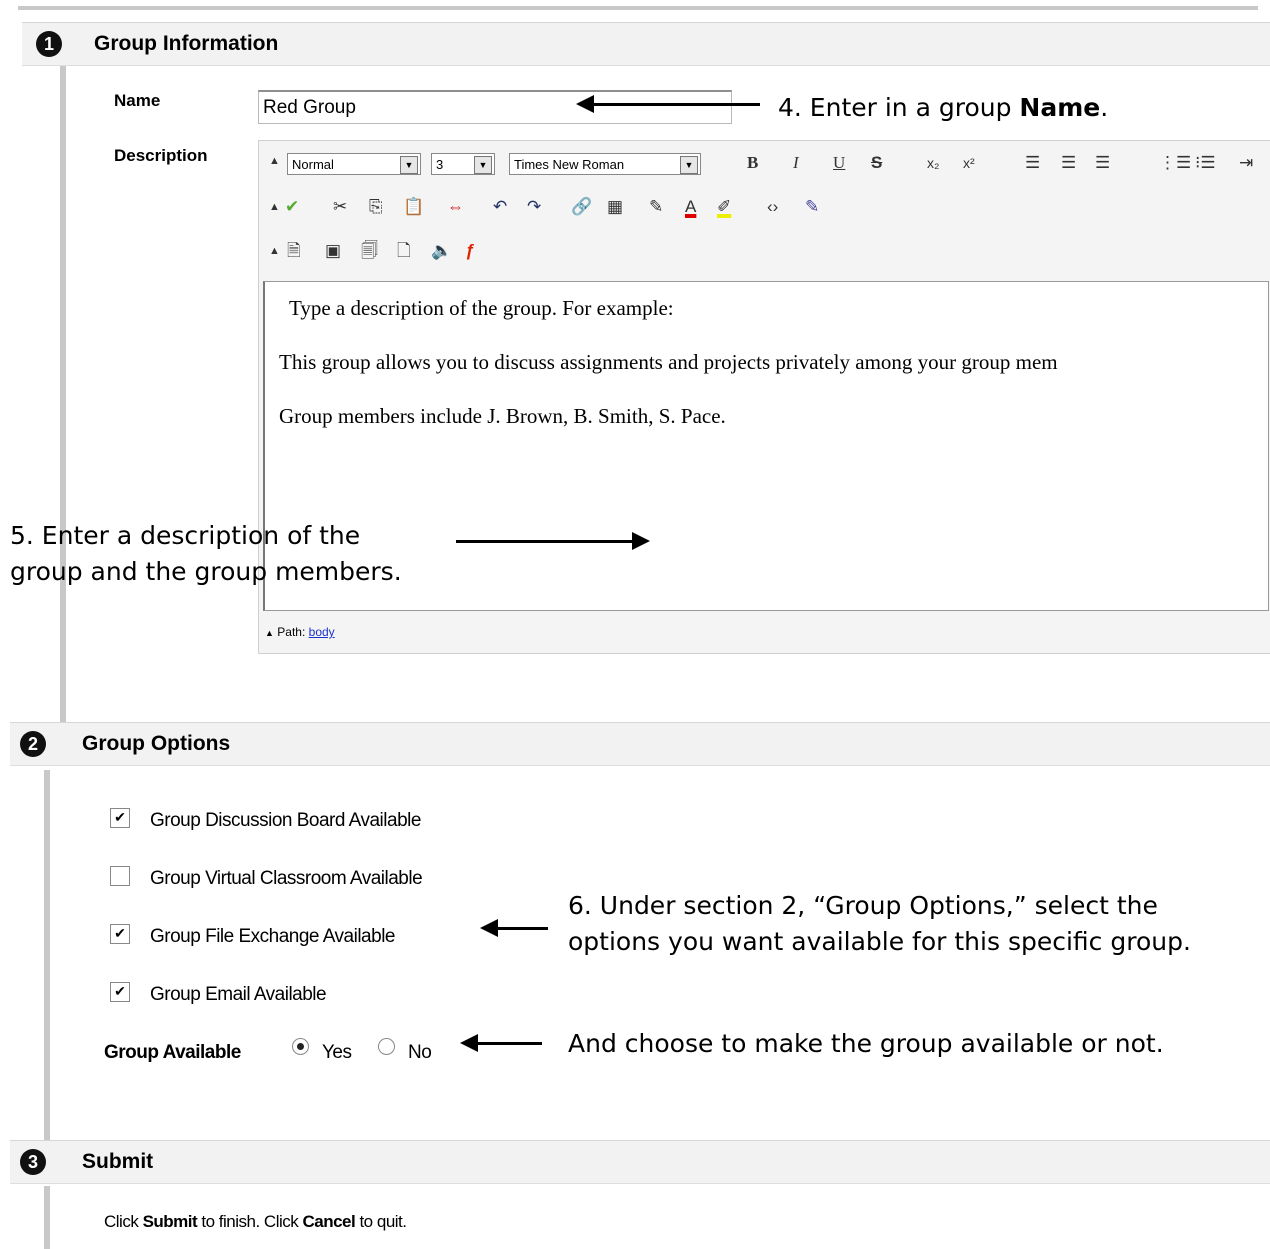 The width and height of the screenshot is (1270, 1249). Describe the element at coordinates (120, 876) in the screenshot. I see `option-checkbox` at that location.